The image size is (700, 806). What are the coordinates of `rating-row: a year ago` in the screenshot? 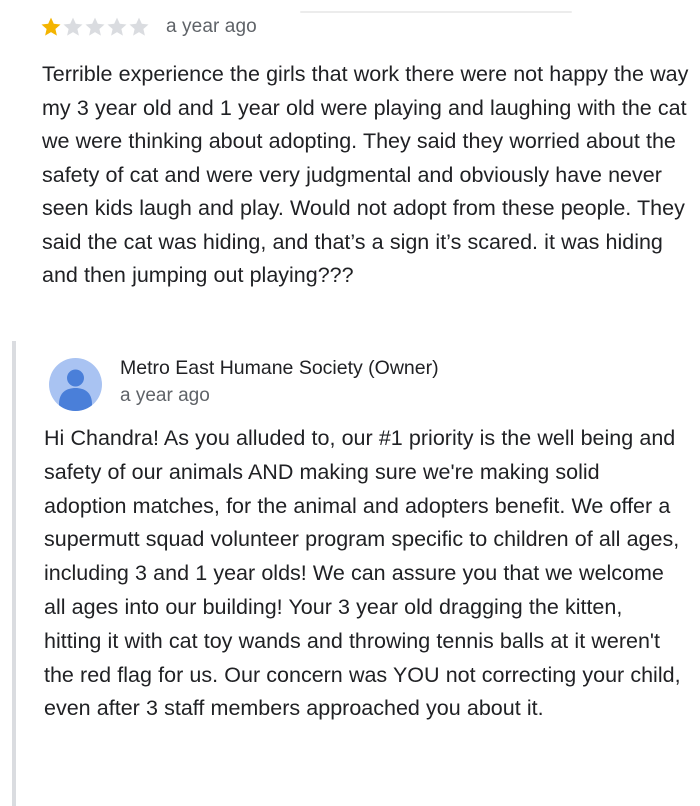 It's located at (148, 27).